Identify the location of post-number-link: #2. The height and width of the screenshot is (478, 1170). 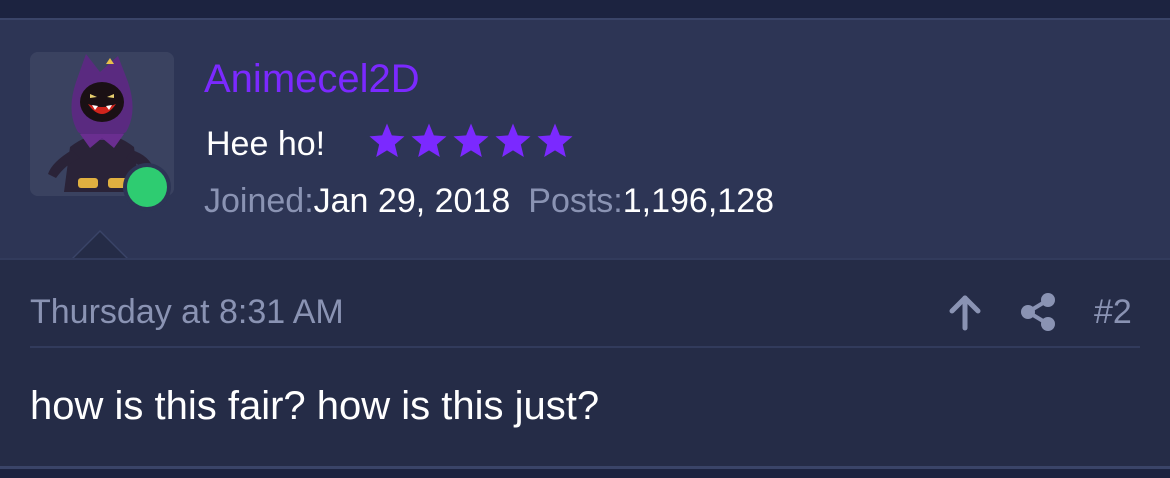
(1113, 312).